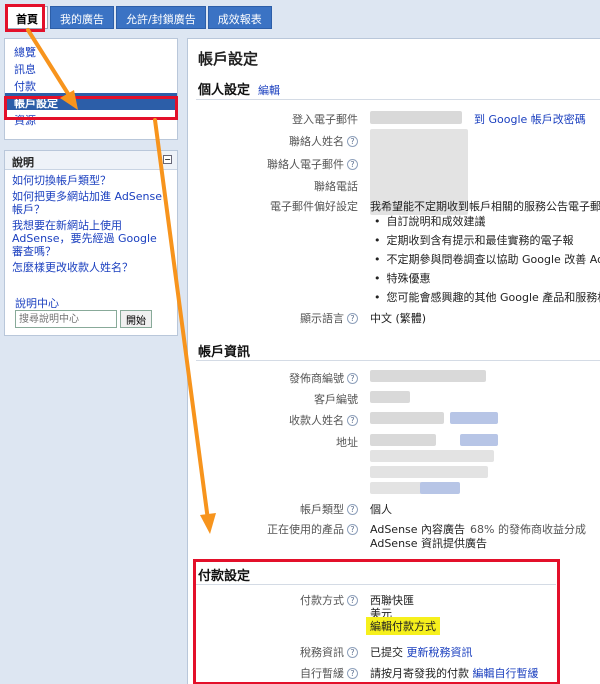 The height and width of the screenshot is (684, 600). What do you see at coordinates (91, 180) in the screenshot?
I see `help-link-switch-account-type: 如何切換帳戶類型？` at bounding box center [91, 180].